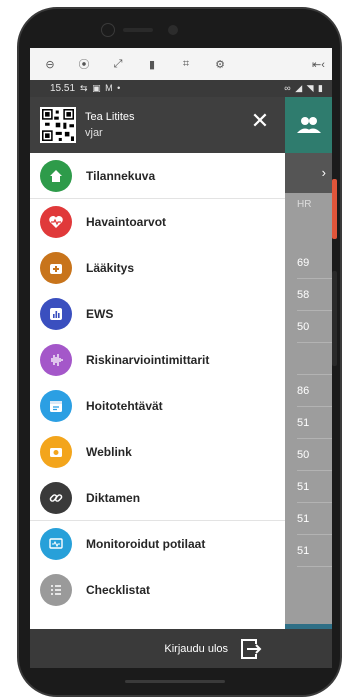 Image resolution: width=350 pixels, height=700 pixels. Describe the element at coordinates (146, 544) in the screenshot. I see `menu-item-label: Monitoroidut potilaat` at that location.